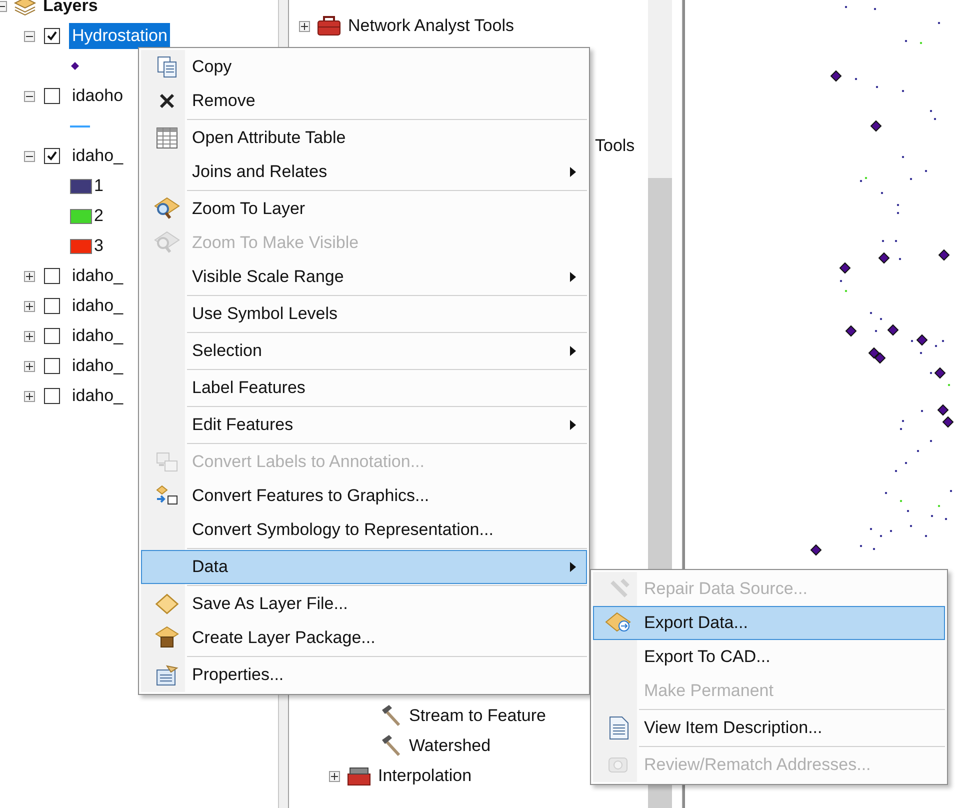 The width and height of the screenshot is (967, 808). I want to click on menu-item: Visible Scale Range, so click(364, 277).